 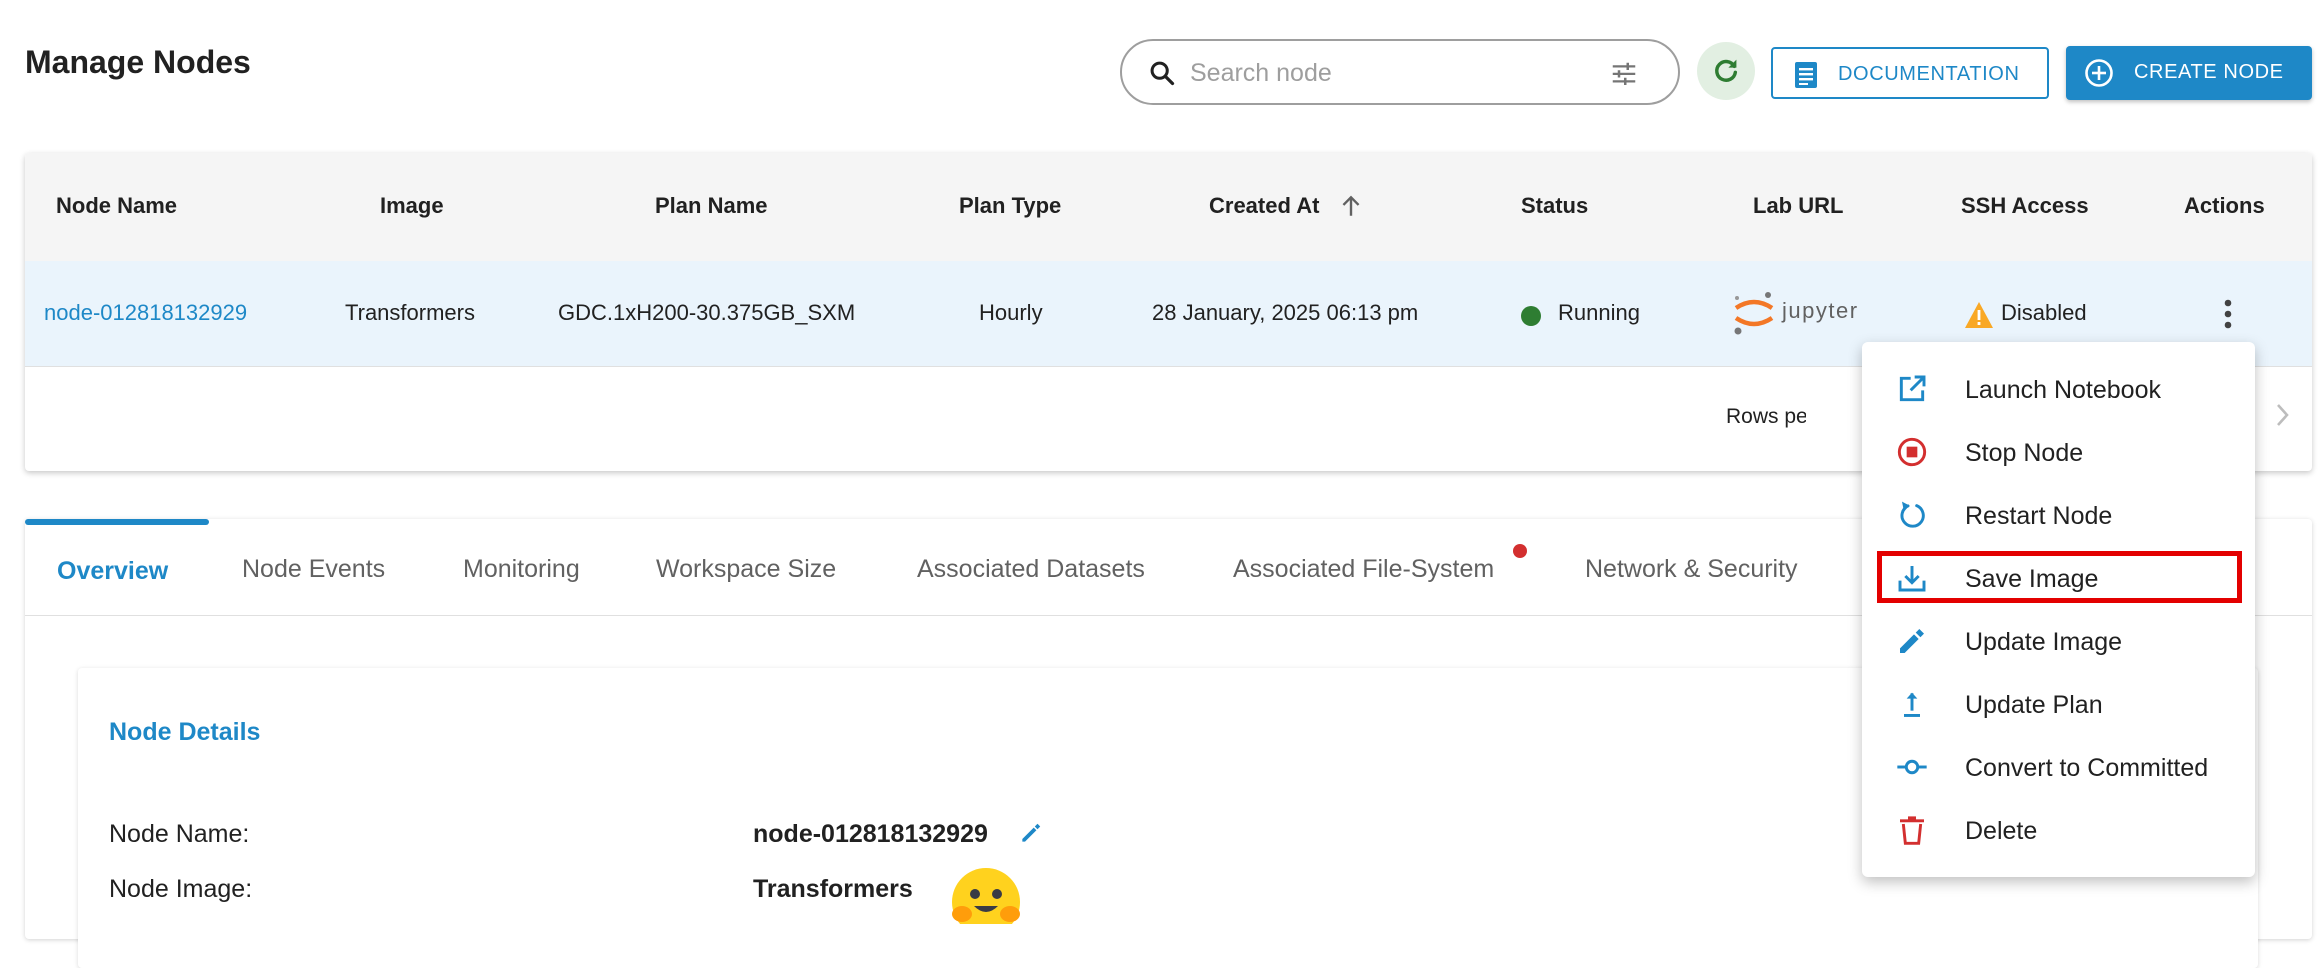 I want to click on menu-item-delete: Delete, so click(x=2058, y=830).